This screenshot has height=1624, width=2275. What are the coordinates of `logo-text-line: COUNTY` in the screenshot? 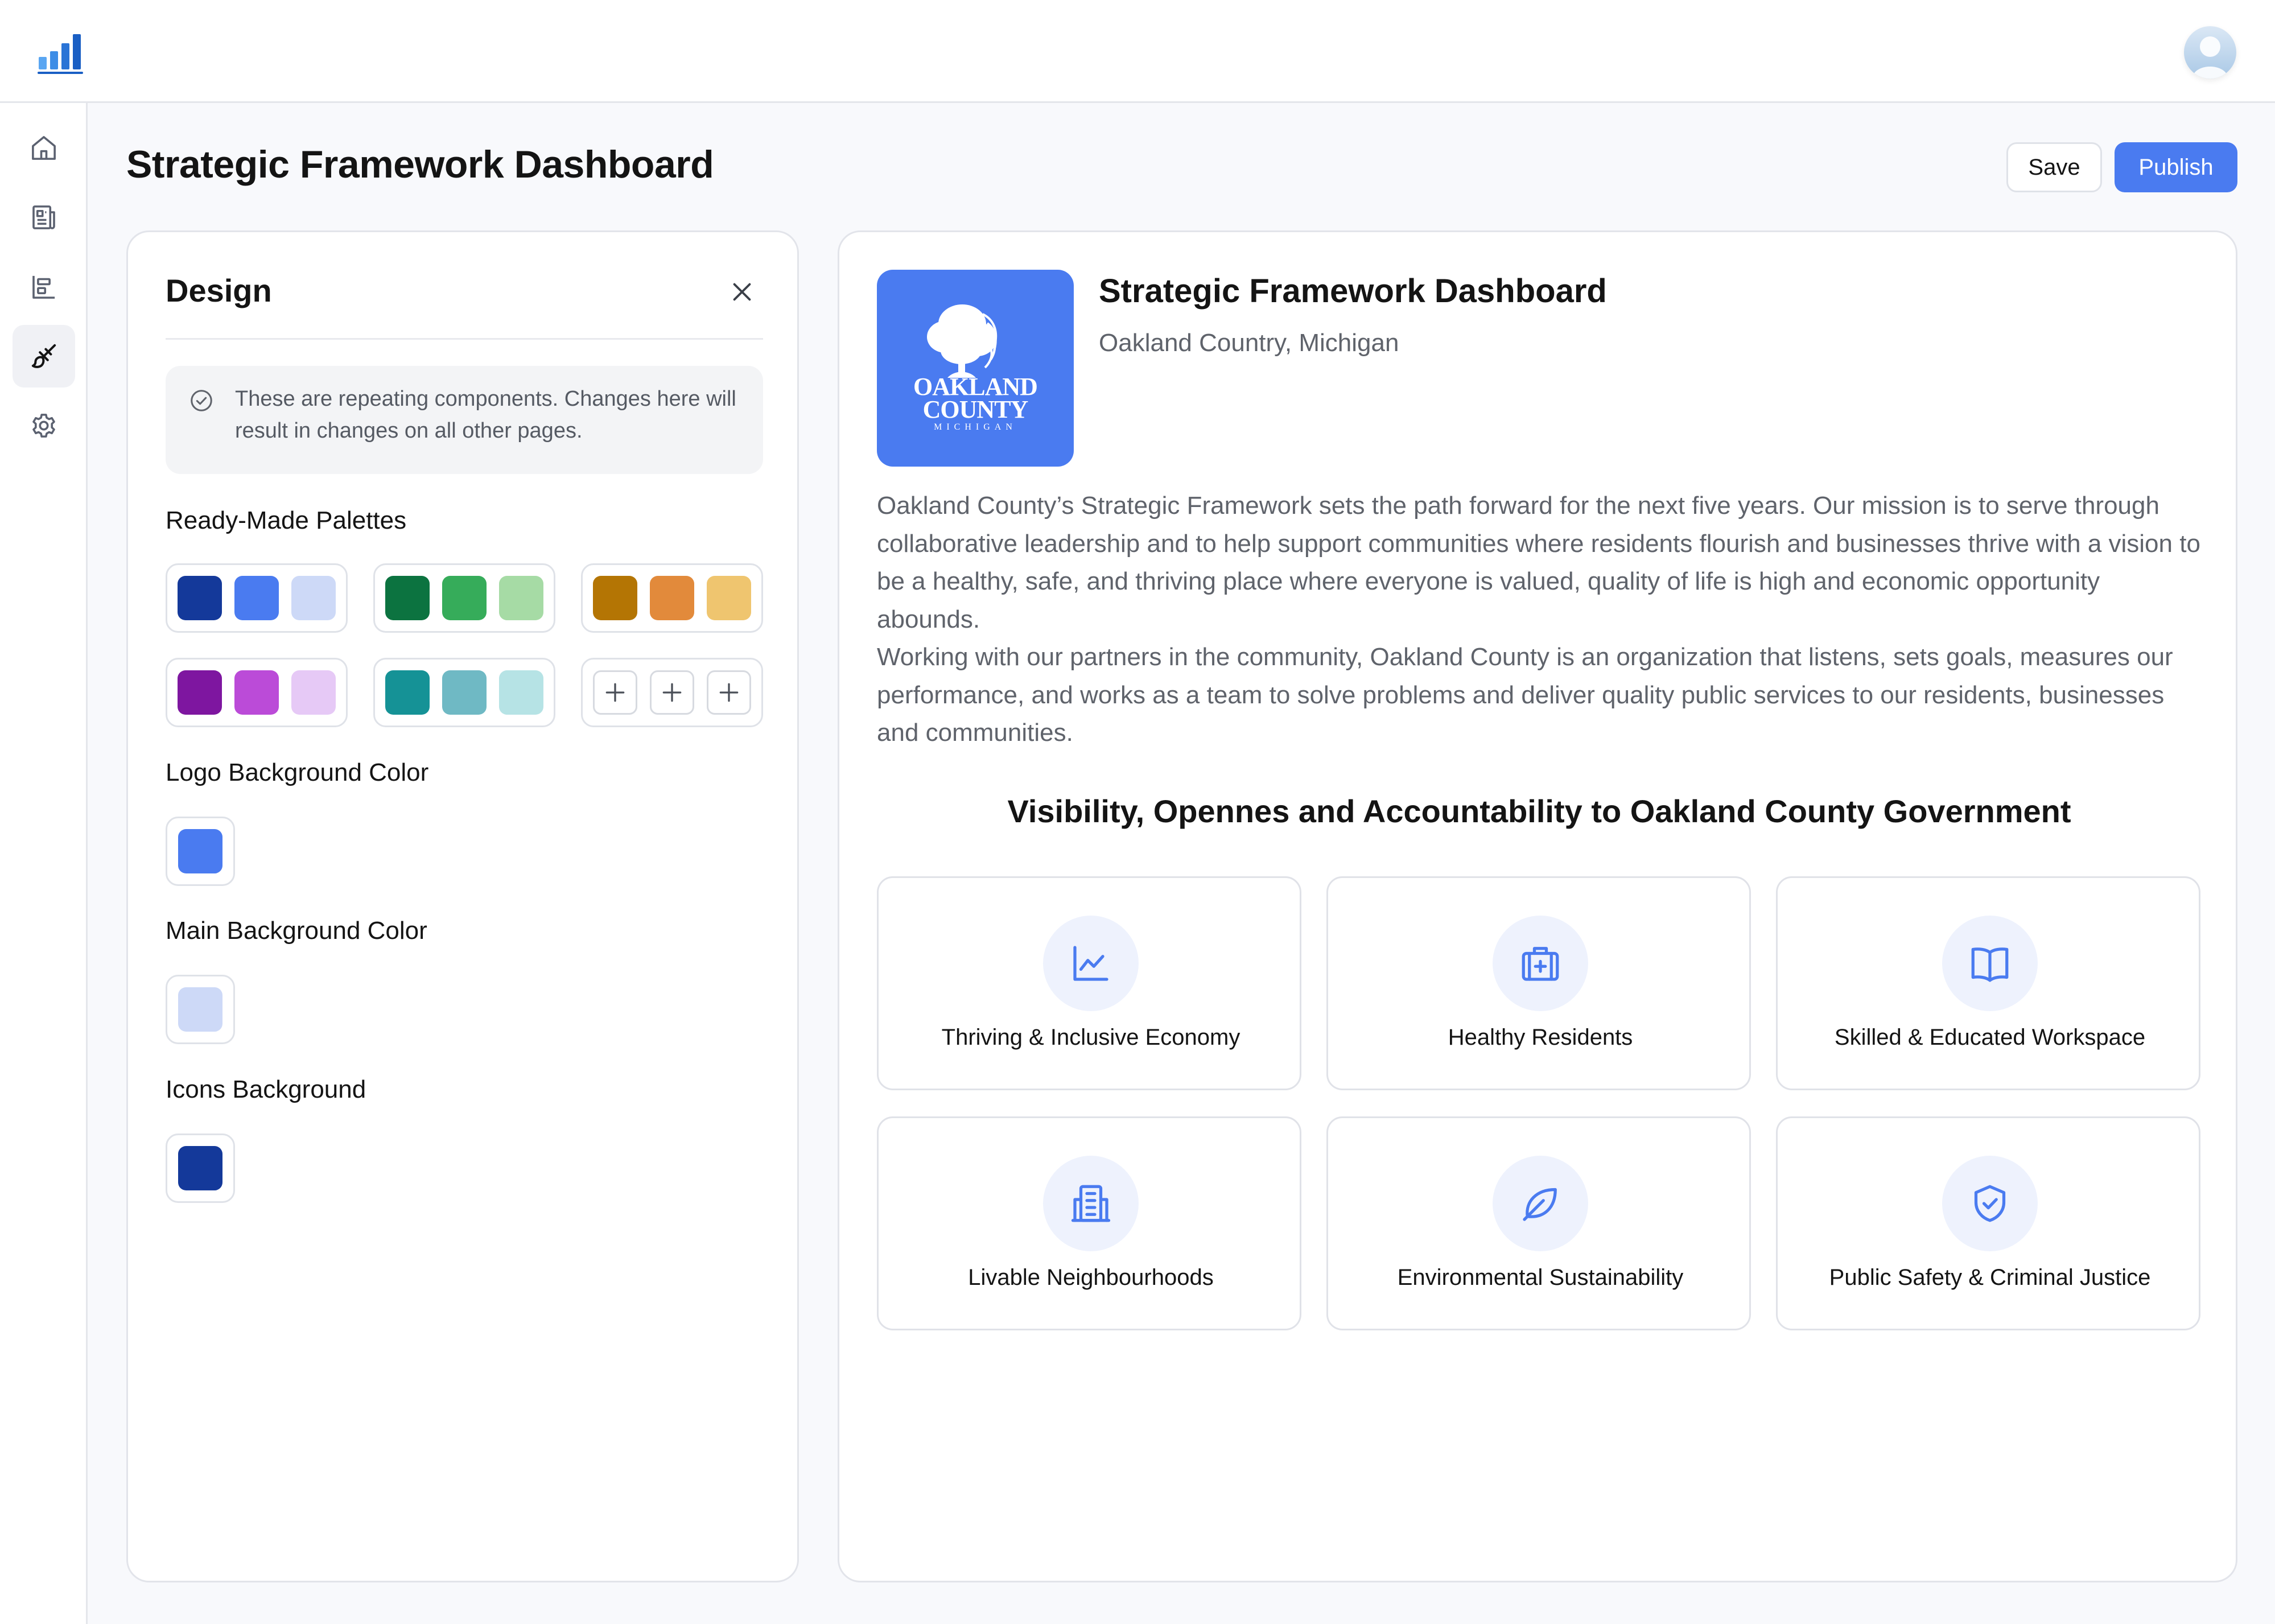 It's located at (975, 409).